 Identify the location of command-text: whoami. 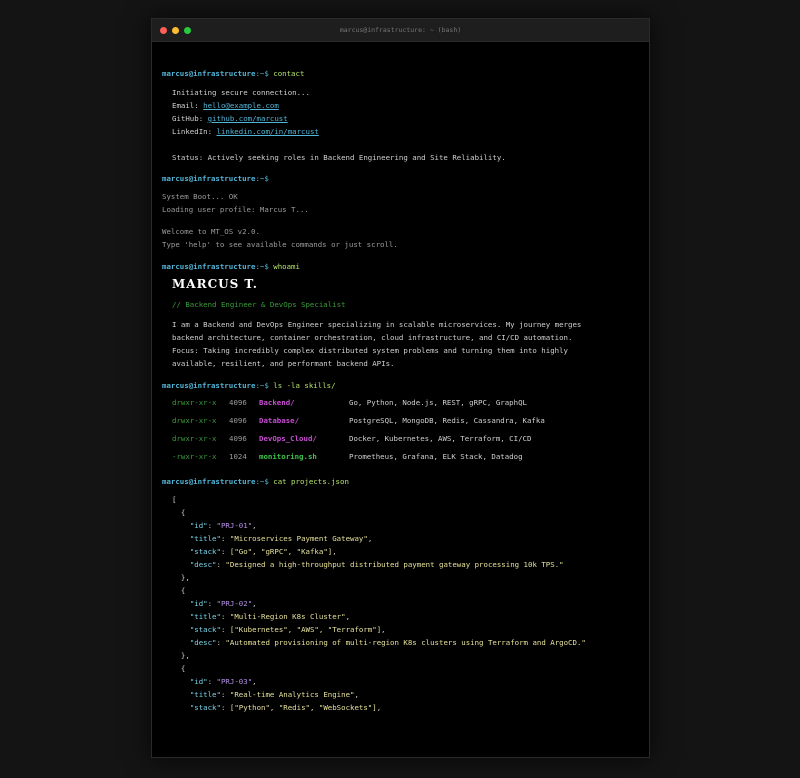
(284, 266).